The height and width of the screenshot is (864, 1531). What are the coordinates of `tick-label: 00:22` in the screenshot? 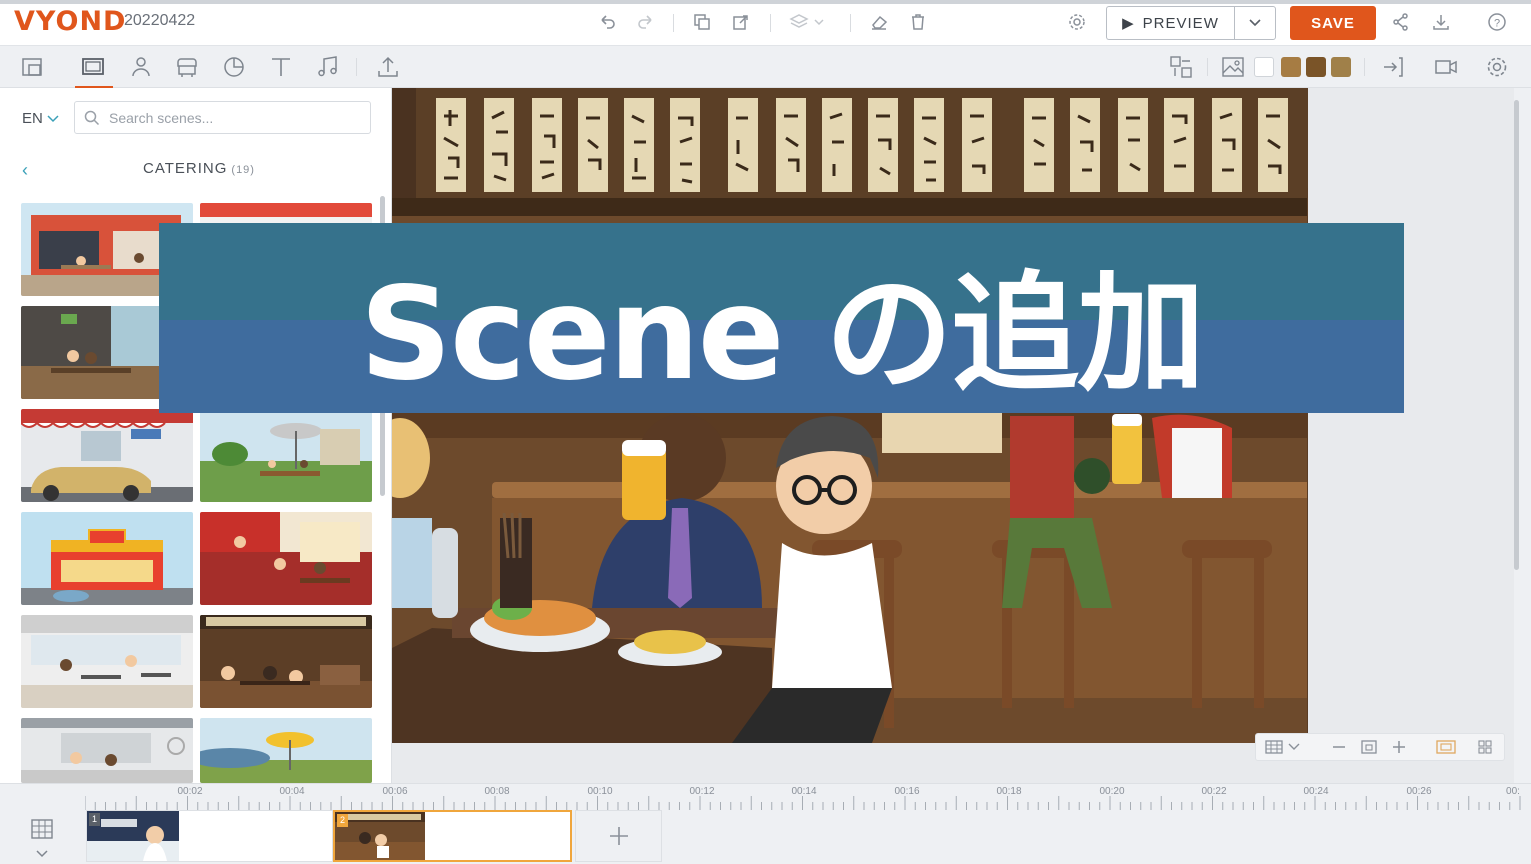 It's located at (1214, 791).